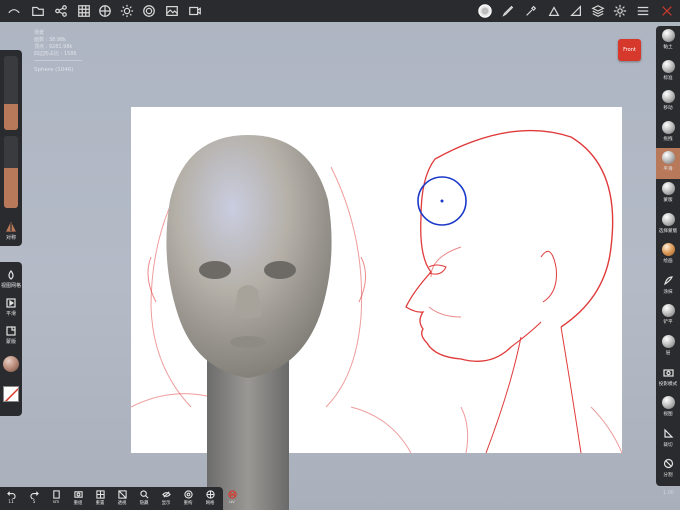 The height and width of the screenshot is (510, 680). I want to click on bottom-button-label: 重构, so click(188, 503).